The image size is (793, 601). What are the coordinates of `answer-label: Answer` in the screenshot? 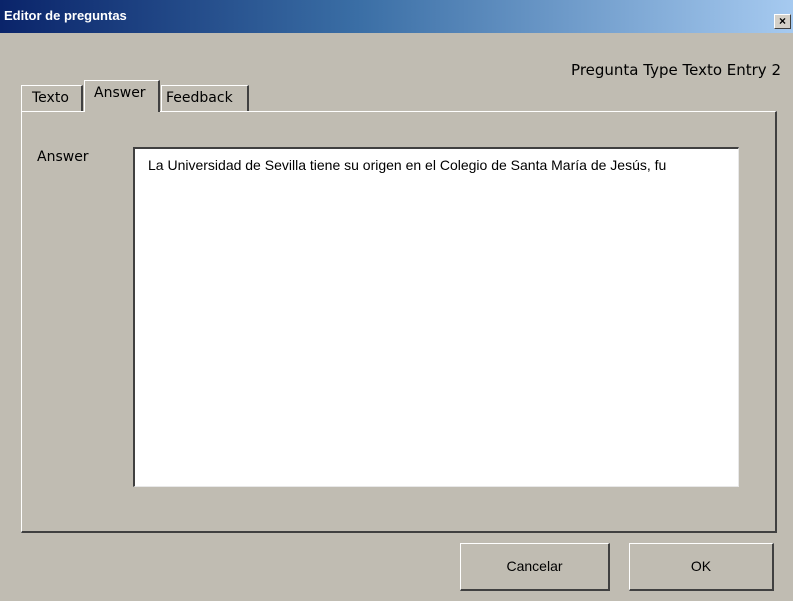 It's located at (63, 157).